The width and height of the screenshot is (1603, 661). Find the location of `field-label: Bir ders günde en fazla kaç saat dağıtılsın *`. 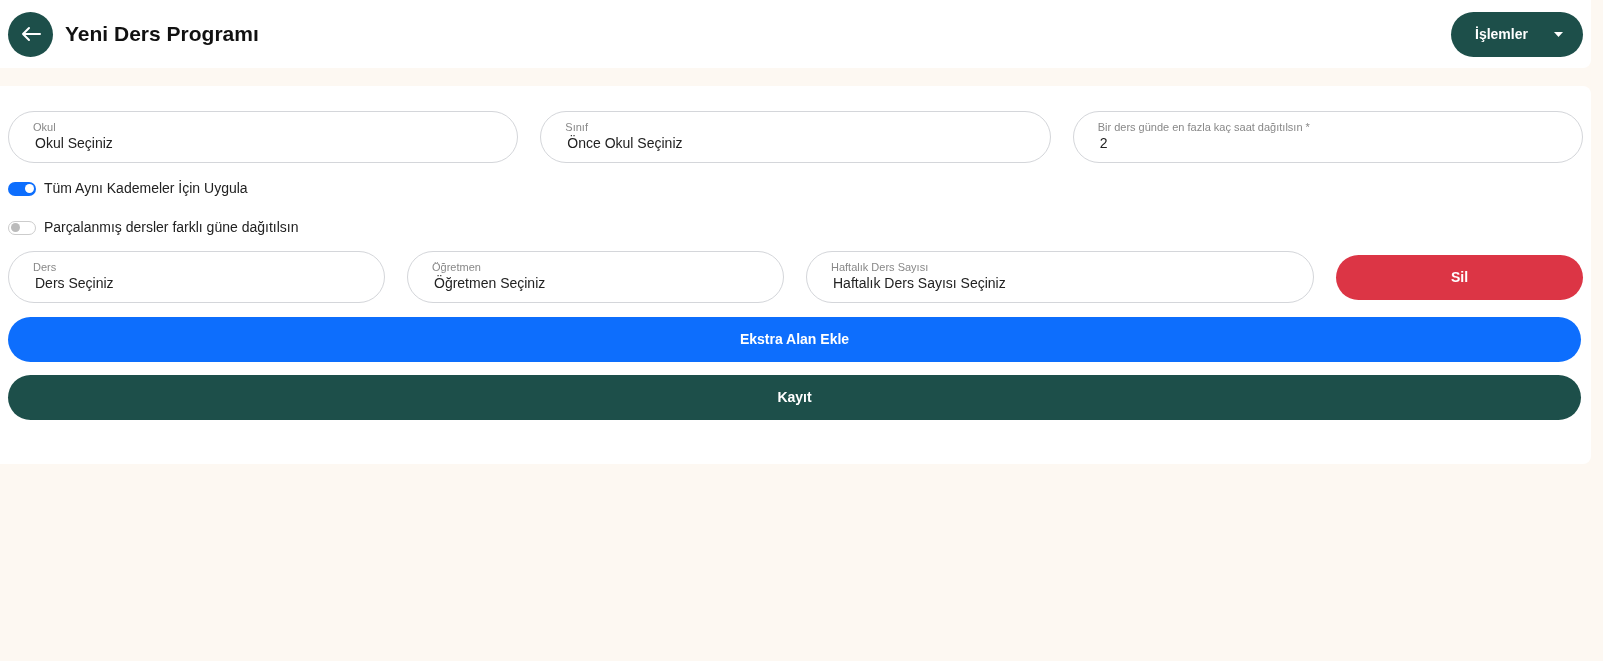

field-label: Bir ders günde en fazla kaç saat dağıtılsın * is located at coordinates (1204, 127).